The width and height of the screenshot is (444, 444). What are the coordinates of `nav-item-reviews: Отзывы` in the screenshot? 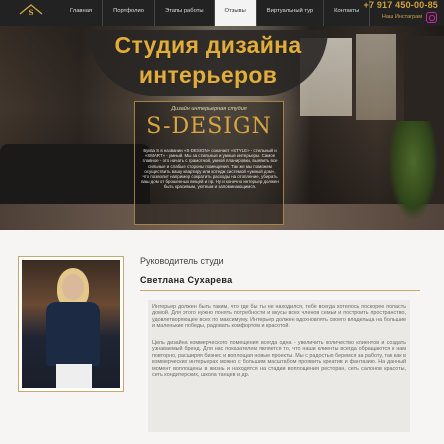 It's located at (235, 13).